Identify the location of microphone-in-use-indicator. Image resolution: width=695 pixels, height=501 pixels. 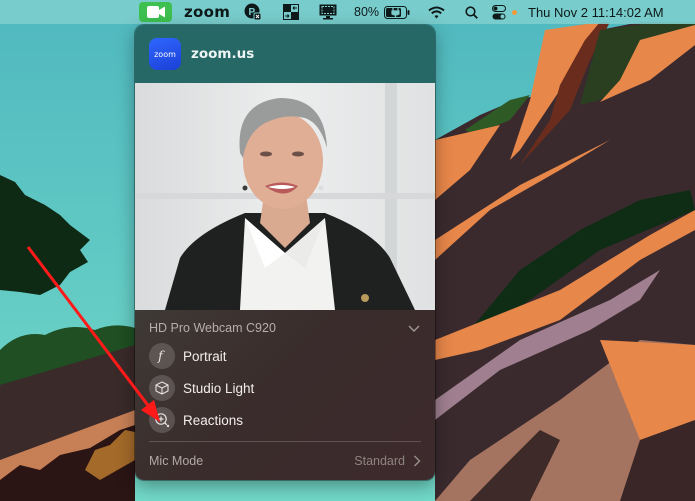
(514, 12).